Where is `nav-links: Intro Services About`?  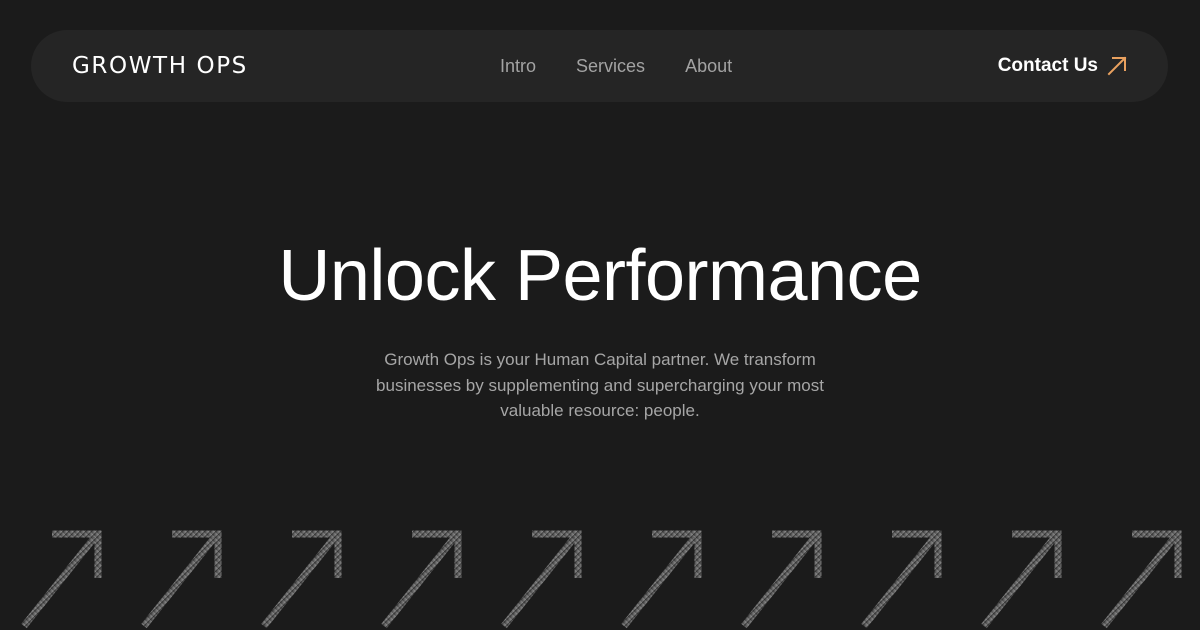
nav-links: Intro Services About is located at coordinates (616, 66).